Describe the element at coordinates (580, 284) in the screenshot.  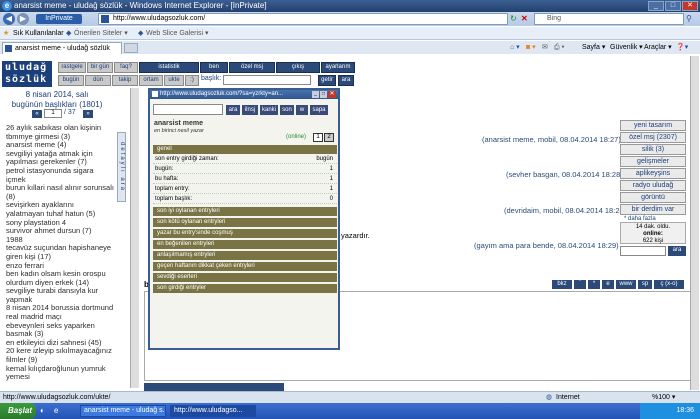
I see `backtick-button: `` at that location.